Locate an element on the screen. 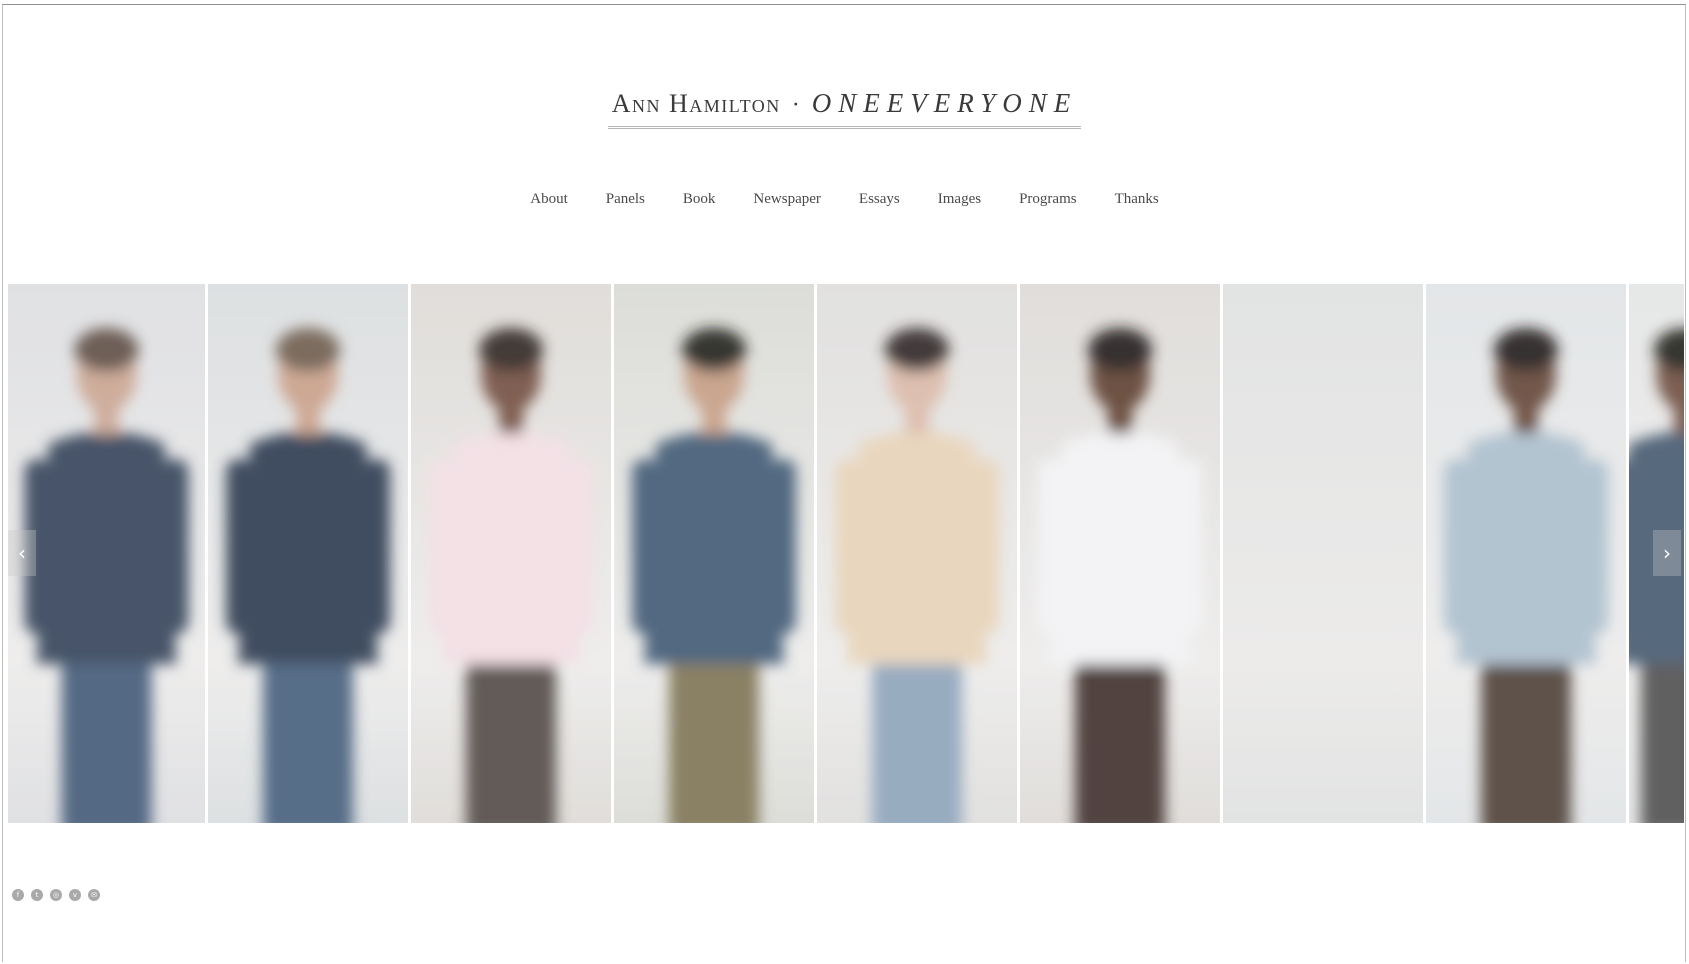 This screenshot has height=964, width=1689. slideshow-next-button: › is located at coordinates (1667, 553).